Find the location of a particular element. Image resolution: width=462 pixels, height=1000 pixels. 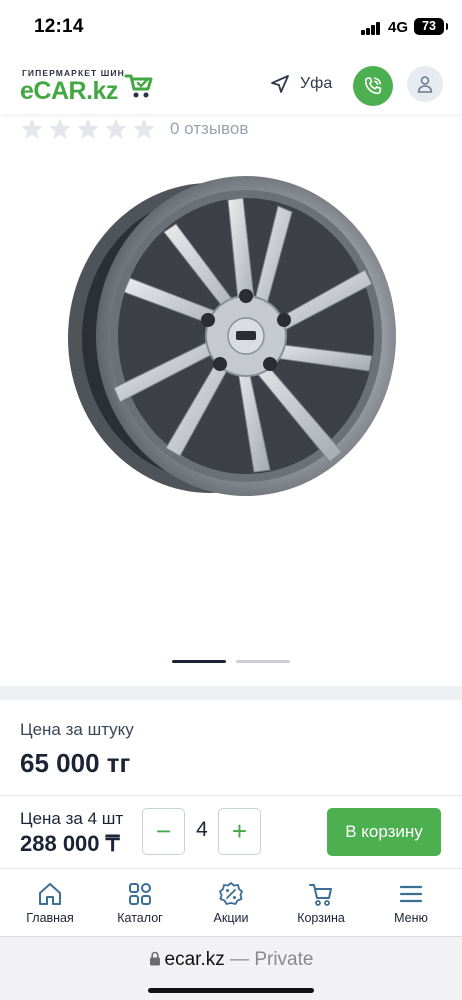

image-carousel-indicator is located at coordinates (231, 661).